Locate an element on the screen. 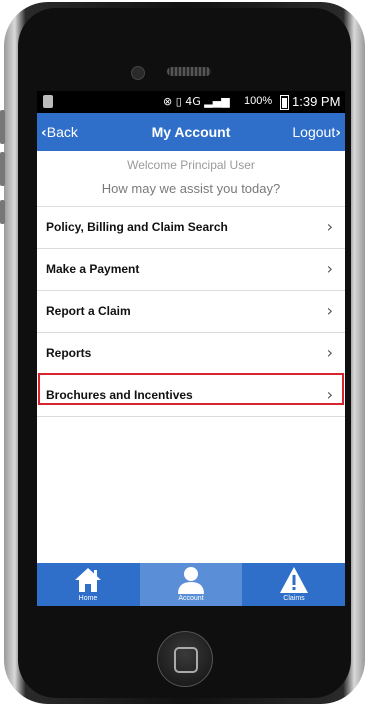  notification-icon is located at coordinates (48, 101).